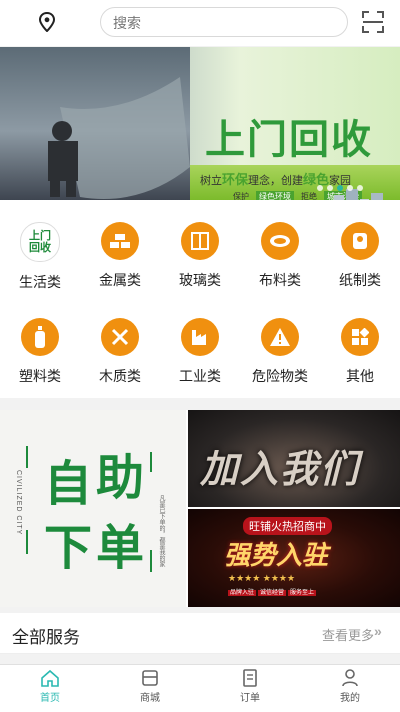 Image resolution: width=400 pixels, height=712 pixels. I want to click on category-fabric: 布料类, so click(280, 256).